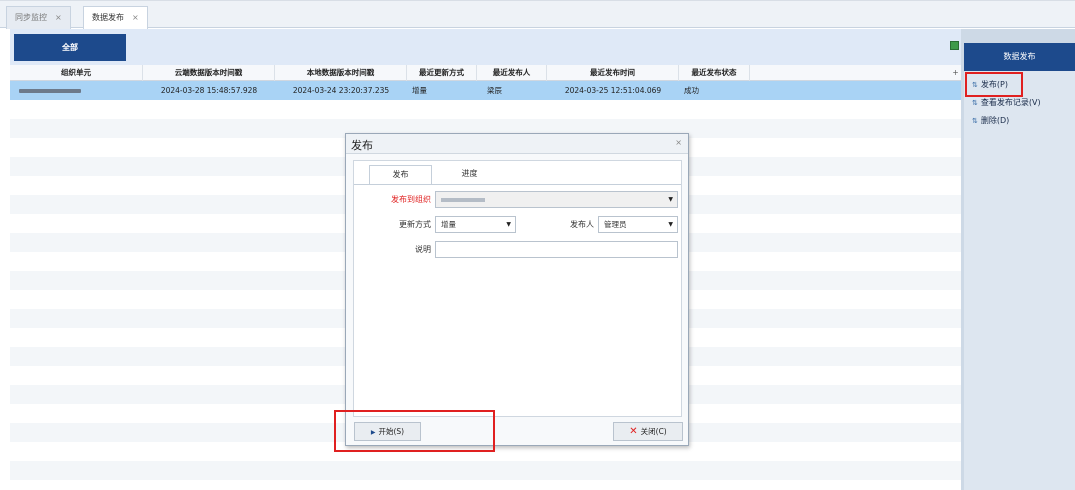  I want to click on mode-label: 更新方式, so click(415, 224).